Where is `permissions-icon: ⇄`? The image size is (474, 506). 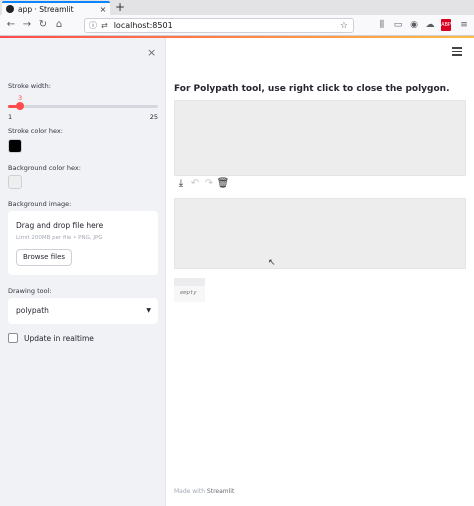
permissions-icon: ⇄ is located at coordinates (104, 25).